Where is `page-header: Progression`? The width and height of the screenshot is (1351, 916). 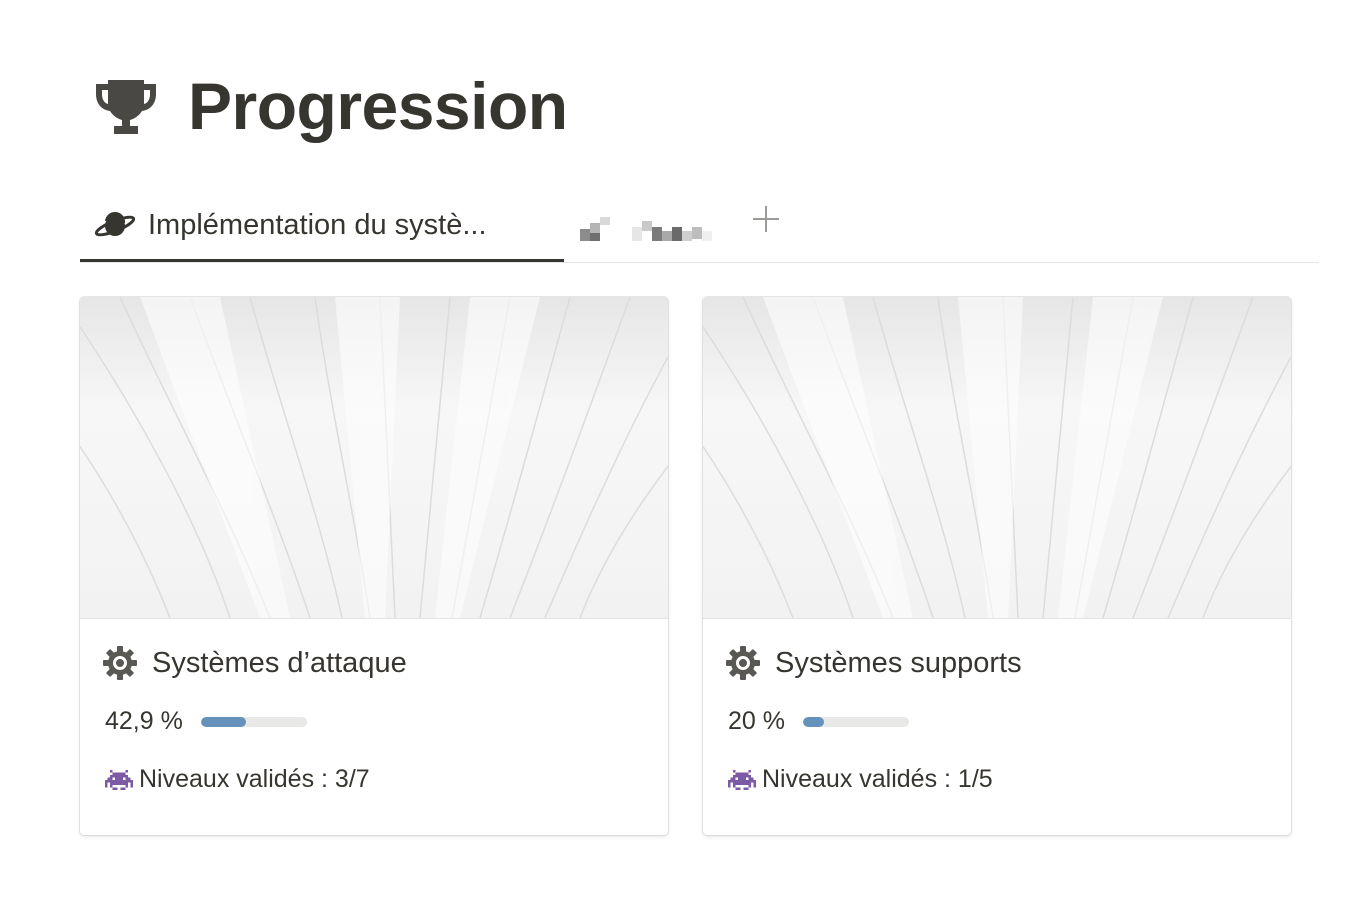 page-header: Progression is located at coordinates (329, 106).